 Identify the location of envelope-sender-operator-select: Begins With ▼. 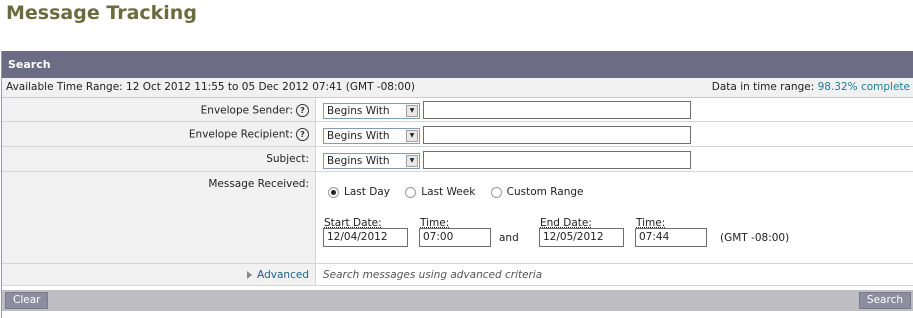
(371, 111).